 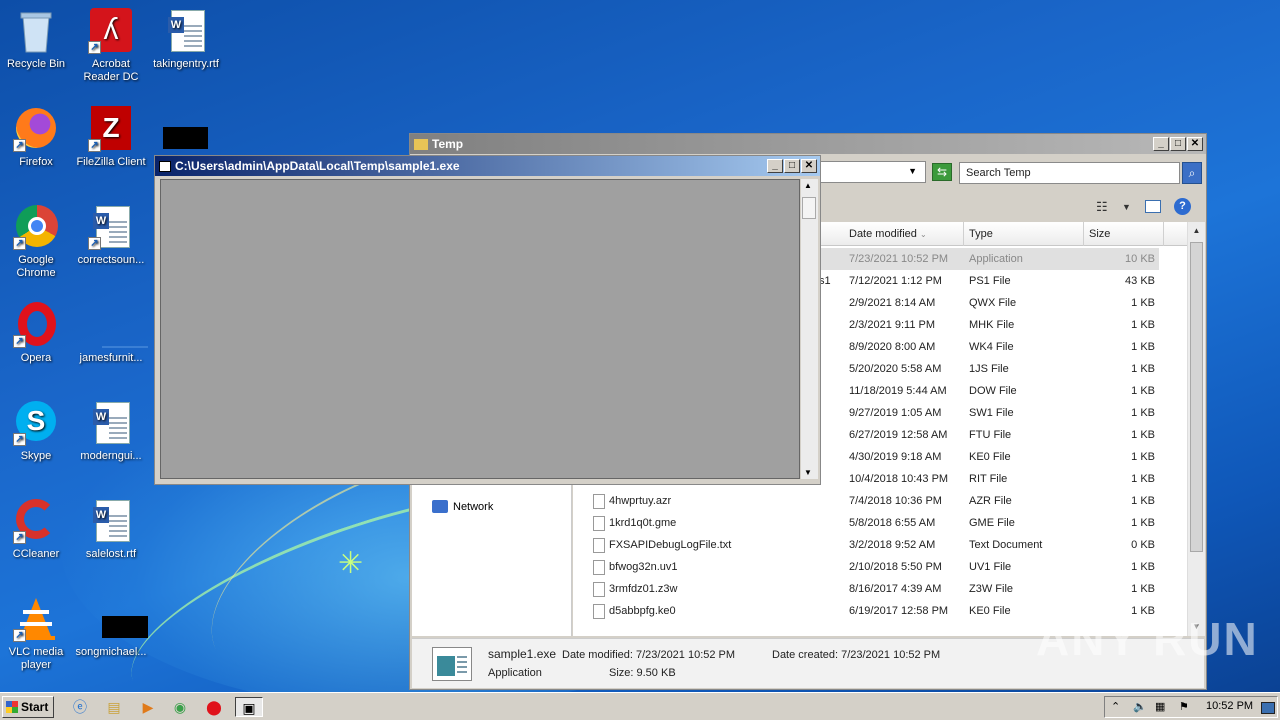 I want to click on file-date: 6/27/2019 12:58 AM, so click(x=898, y=435).